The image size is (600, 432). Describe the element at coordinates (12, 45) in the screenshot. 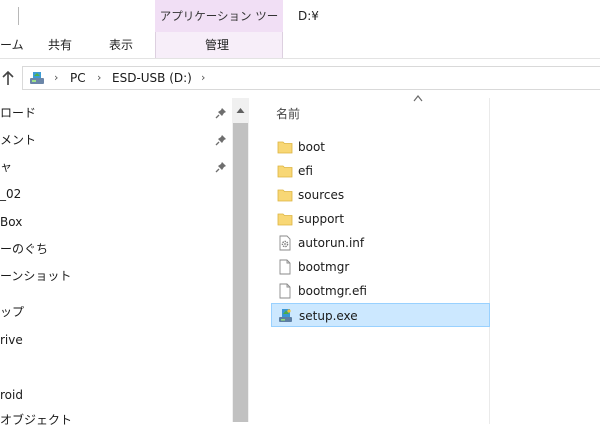

I see `tab-home: ーム` at that location.